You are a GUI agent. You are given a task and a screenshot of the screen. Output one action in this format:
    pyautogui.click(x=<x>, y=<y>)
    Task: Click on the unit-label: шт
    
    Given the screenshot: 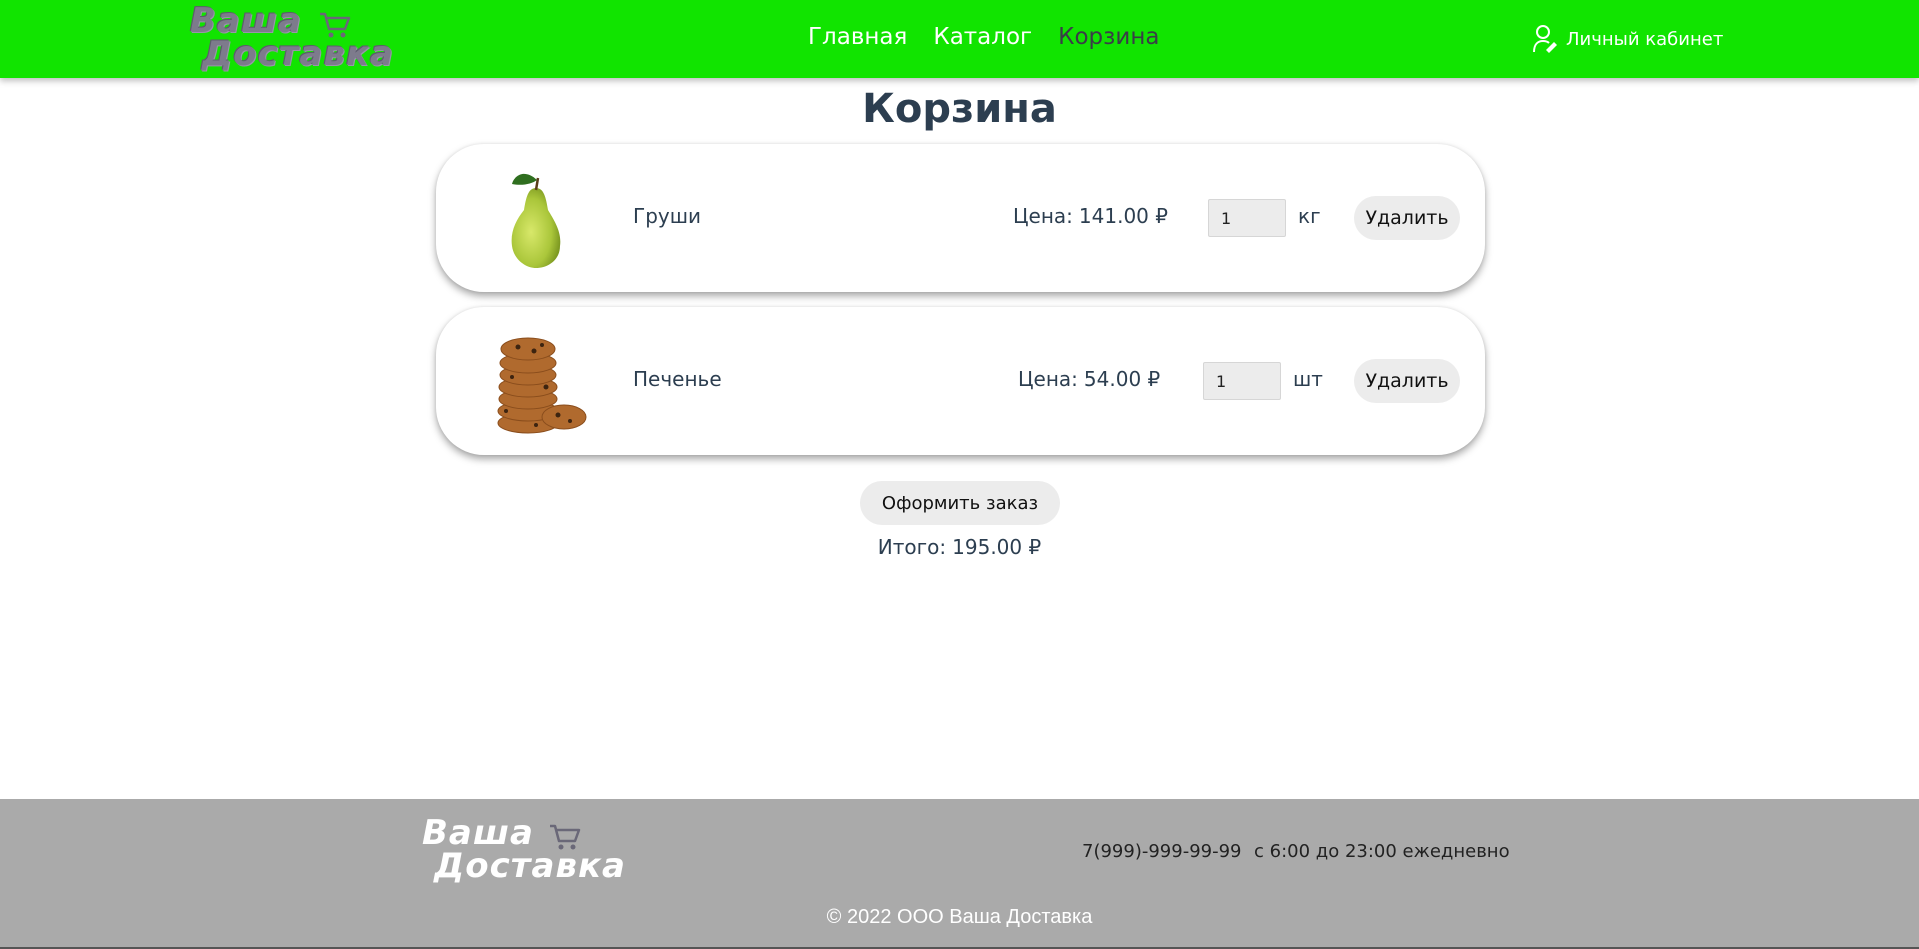 What is the action you would take?
    pyautogui.click(x=1308, y=379)
    